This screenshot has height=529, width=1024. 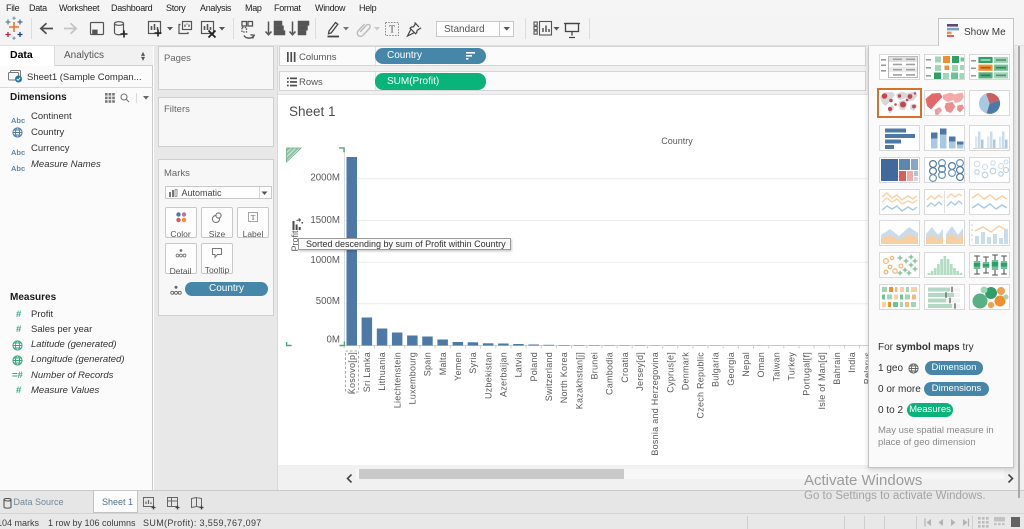 What do you see at coordinates (458, 366) in the screenshot?
I see `svg-text: Yemen` at bounding box center [458, 366].